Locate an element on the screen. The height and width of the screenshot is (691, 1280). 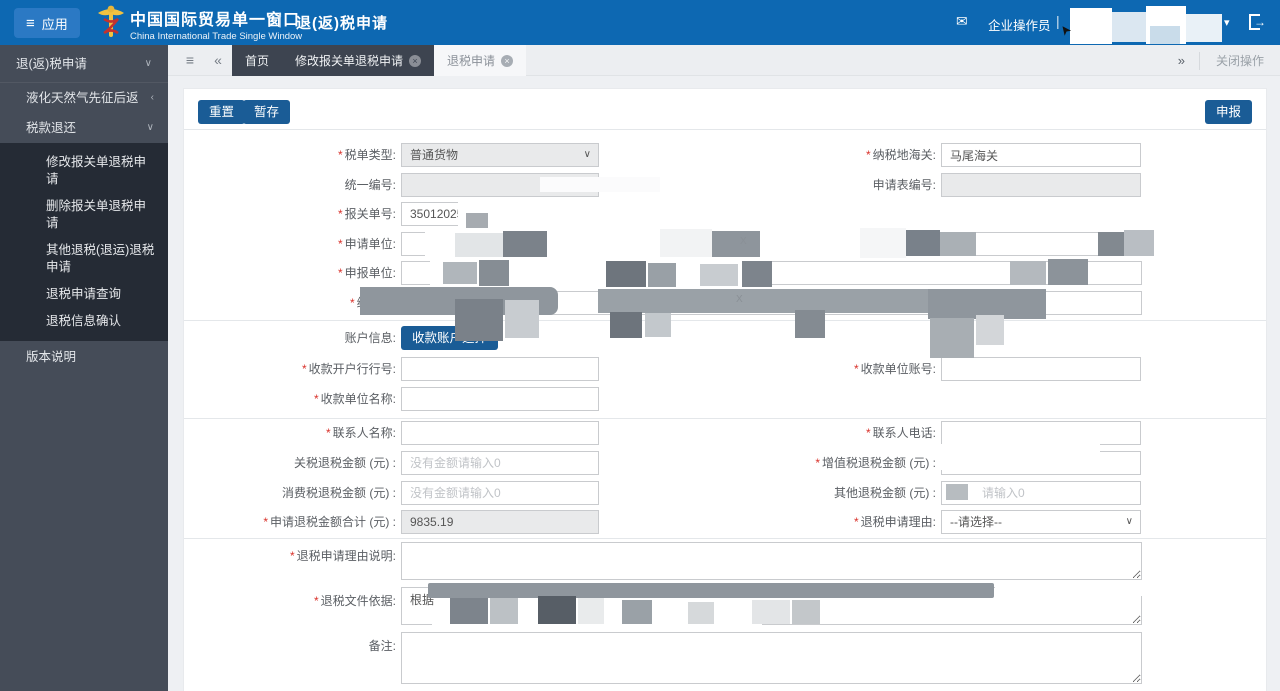
form-row: *申请退税金额合计 (元) : *退税申请理由: --请选择-- ∨ is located at coordinates (725, 522).